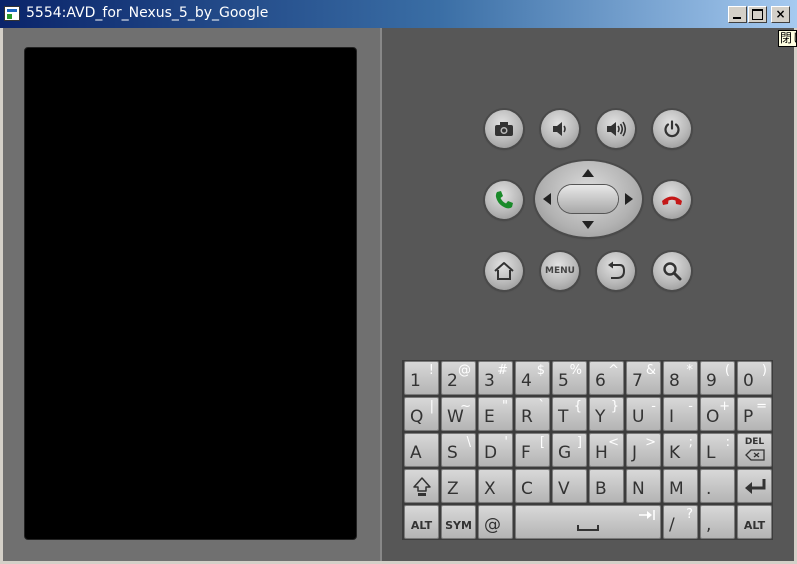  What do you see at coordinates (532, 450) in the screenshot?
I see `key-f: F[` at bounding box center [532, 450].